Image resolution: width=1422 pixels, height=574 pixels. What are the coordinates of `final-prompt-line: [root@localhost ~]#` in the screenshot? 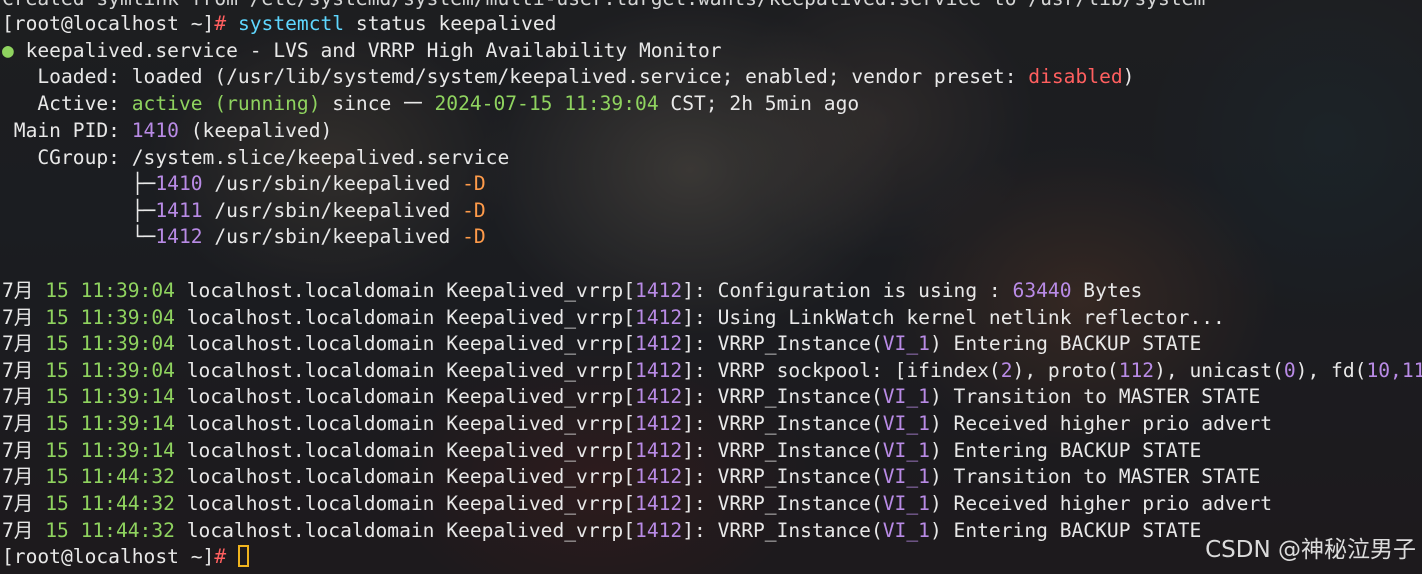 It's located at (125, 557).